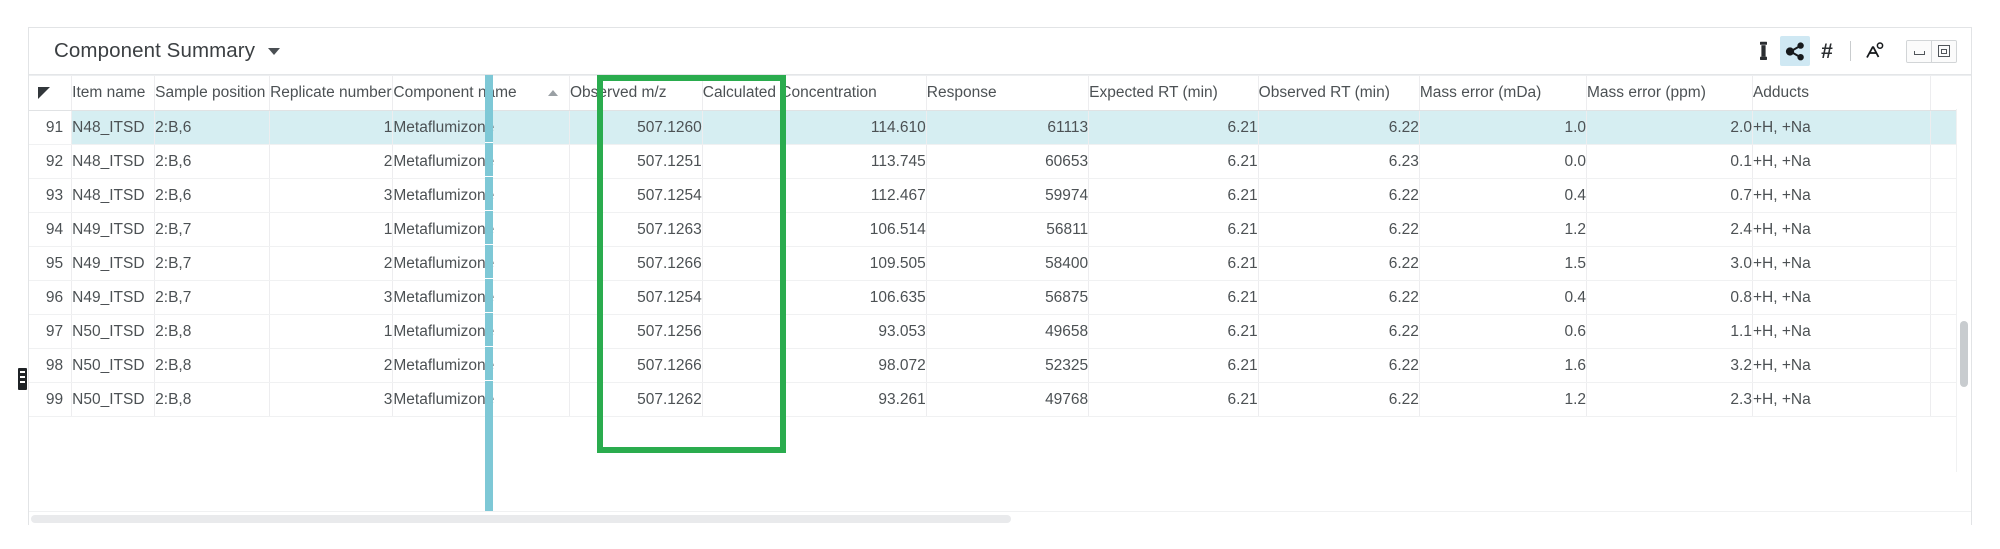  Describe the element at coordinates (51, 297) in the screenshot. I see `row-number-cell: 96` at that location.